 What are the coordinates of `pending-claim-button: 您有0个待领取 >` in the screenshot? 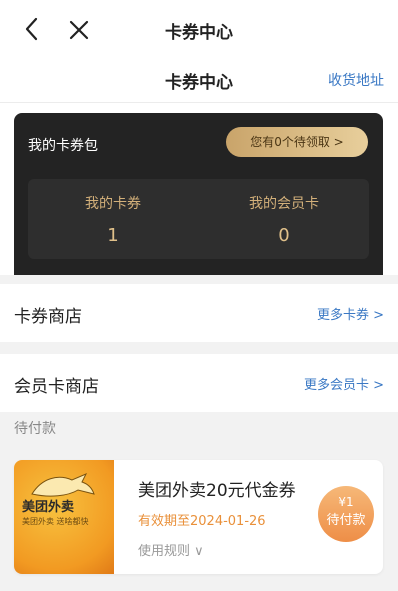 It's located at (297, 142).